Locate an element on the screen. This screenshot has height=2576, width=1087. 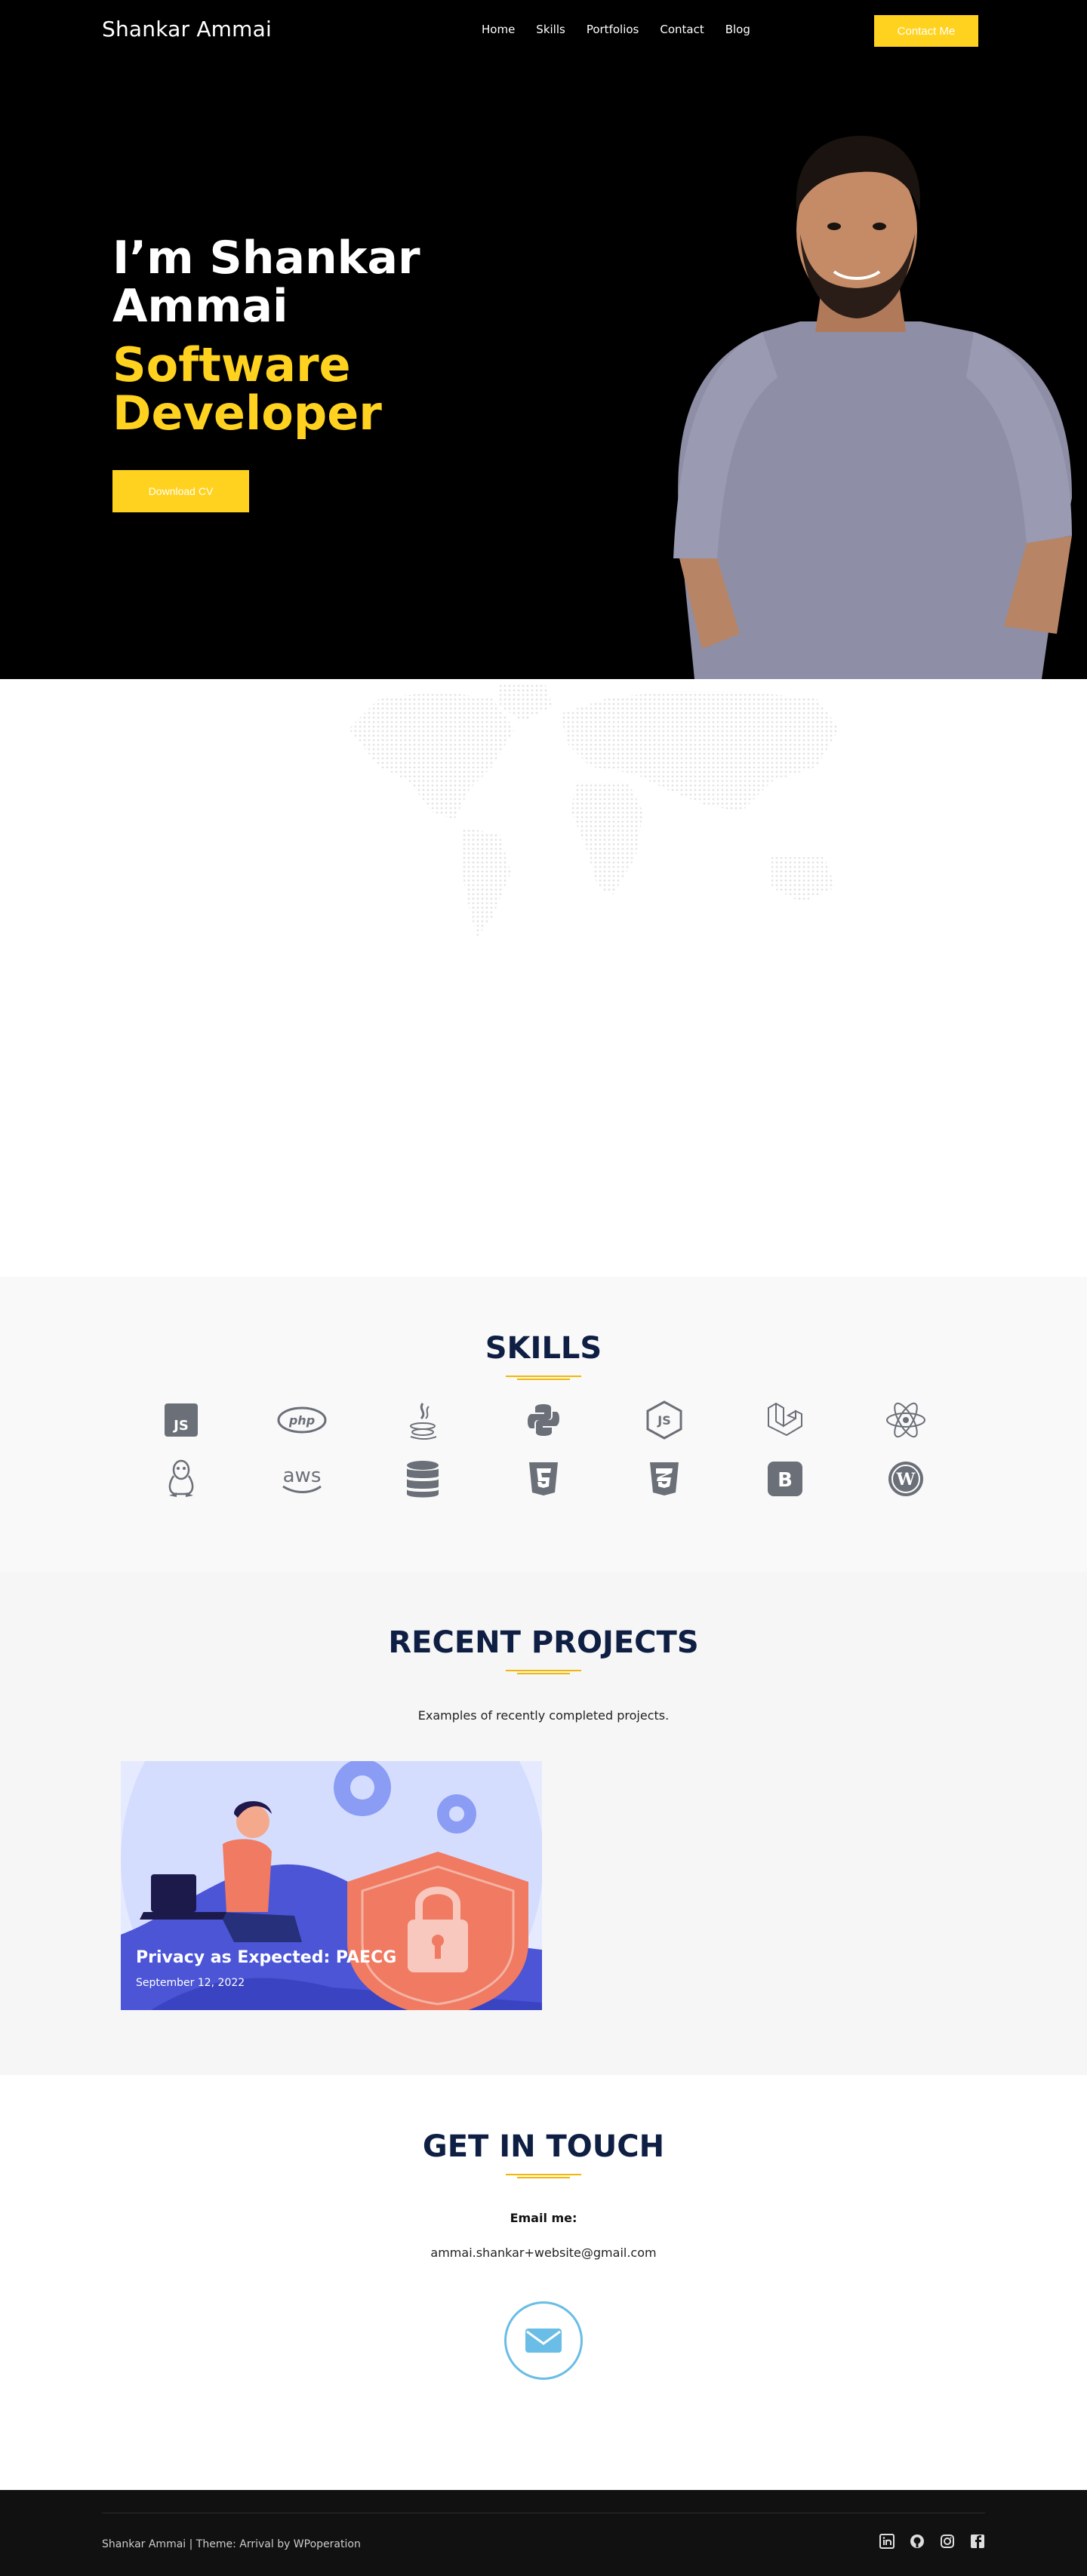
nodejs-icon: JS is located at coordinates (664, 1420).